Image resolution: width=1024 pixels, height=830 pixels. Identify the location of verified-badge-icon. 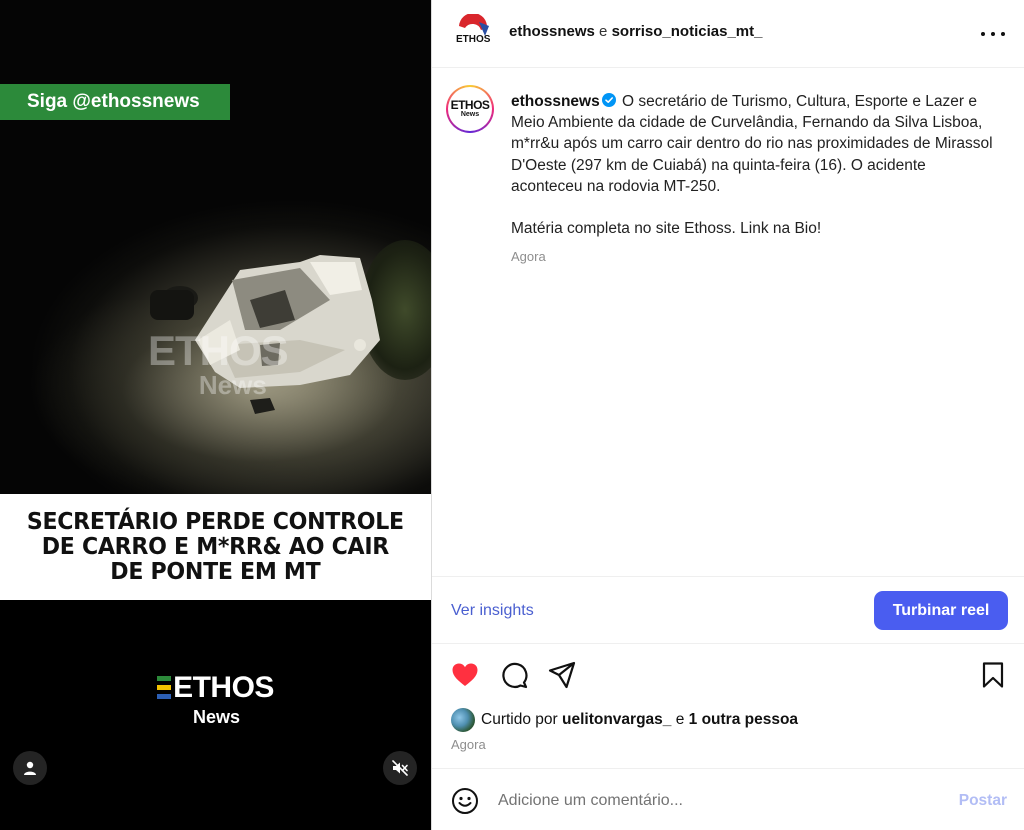
(608, 100).